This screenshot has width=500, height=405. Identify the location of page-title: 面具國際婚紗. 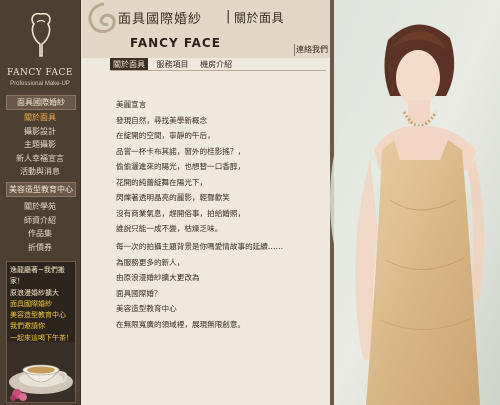
(160, 19).